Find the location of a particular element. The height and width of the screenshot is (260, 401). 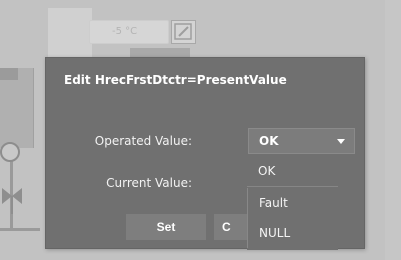

chevron-down-icon is located at coordinates (341, 141).